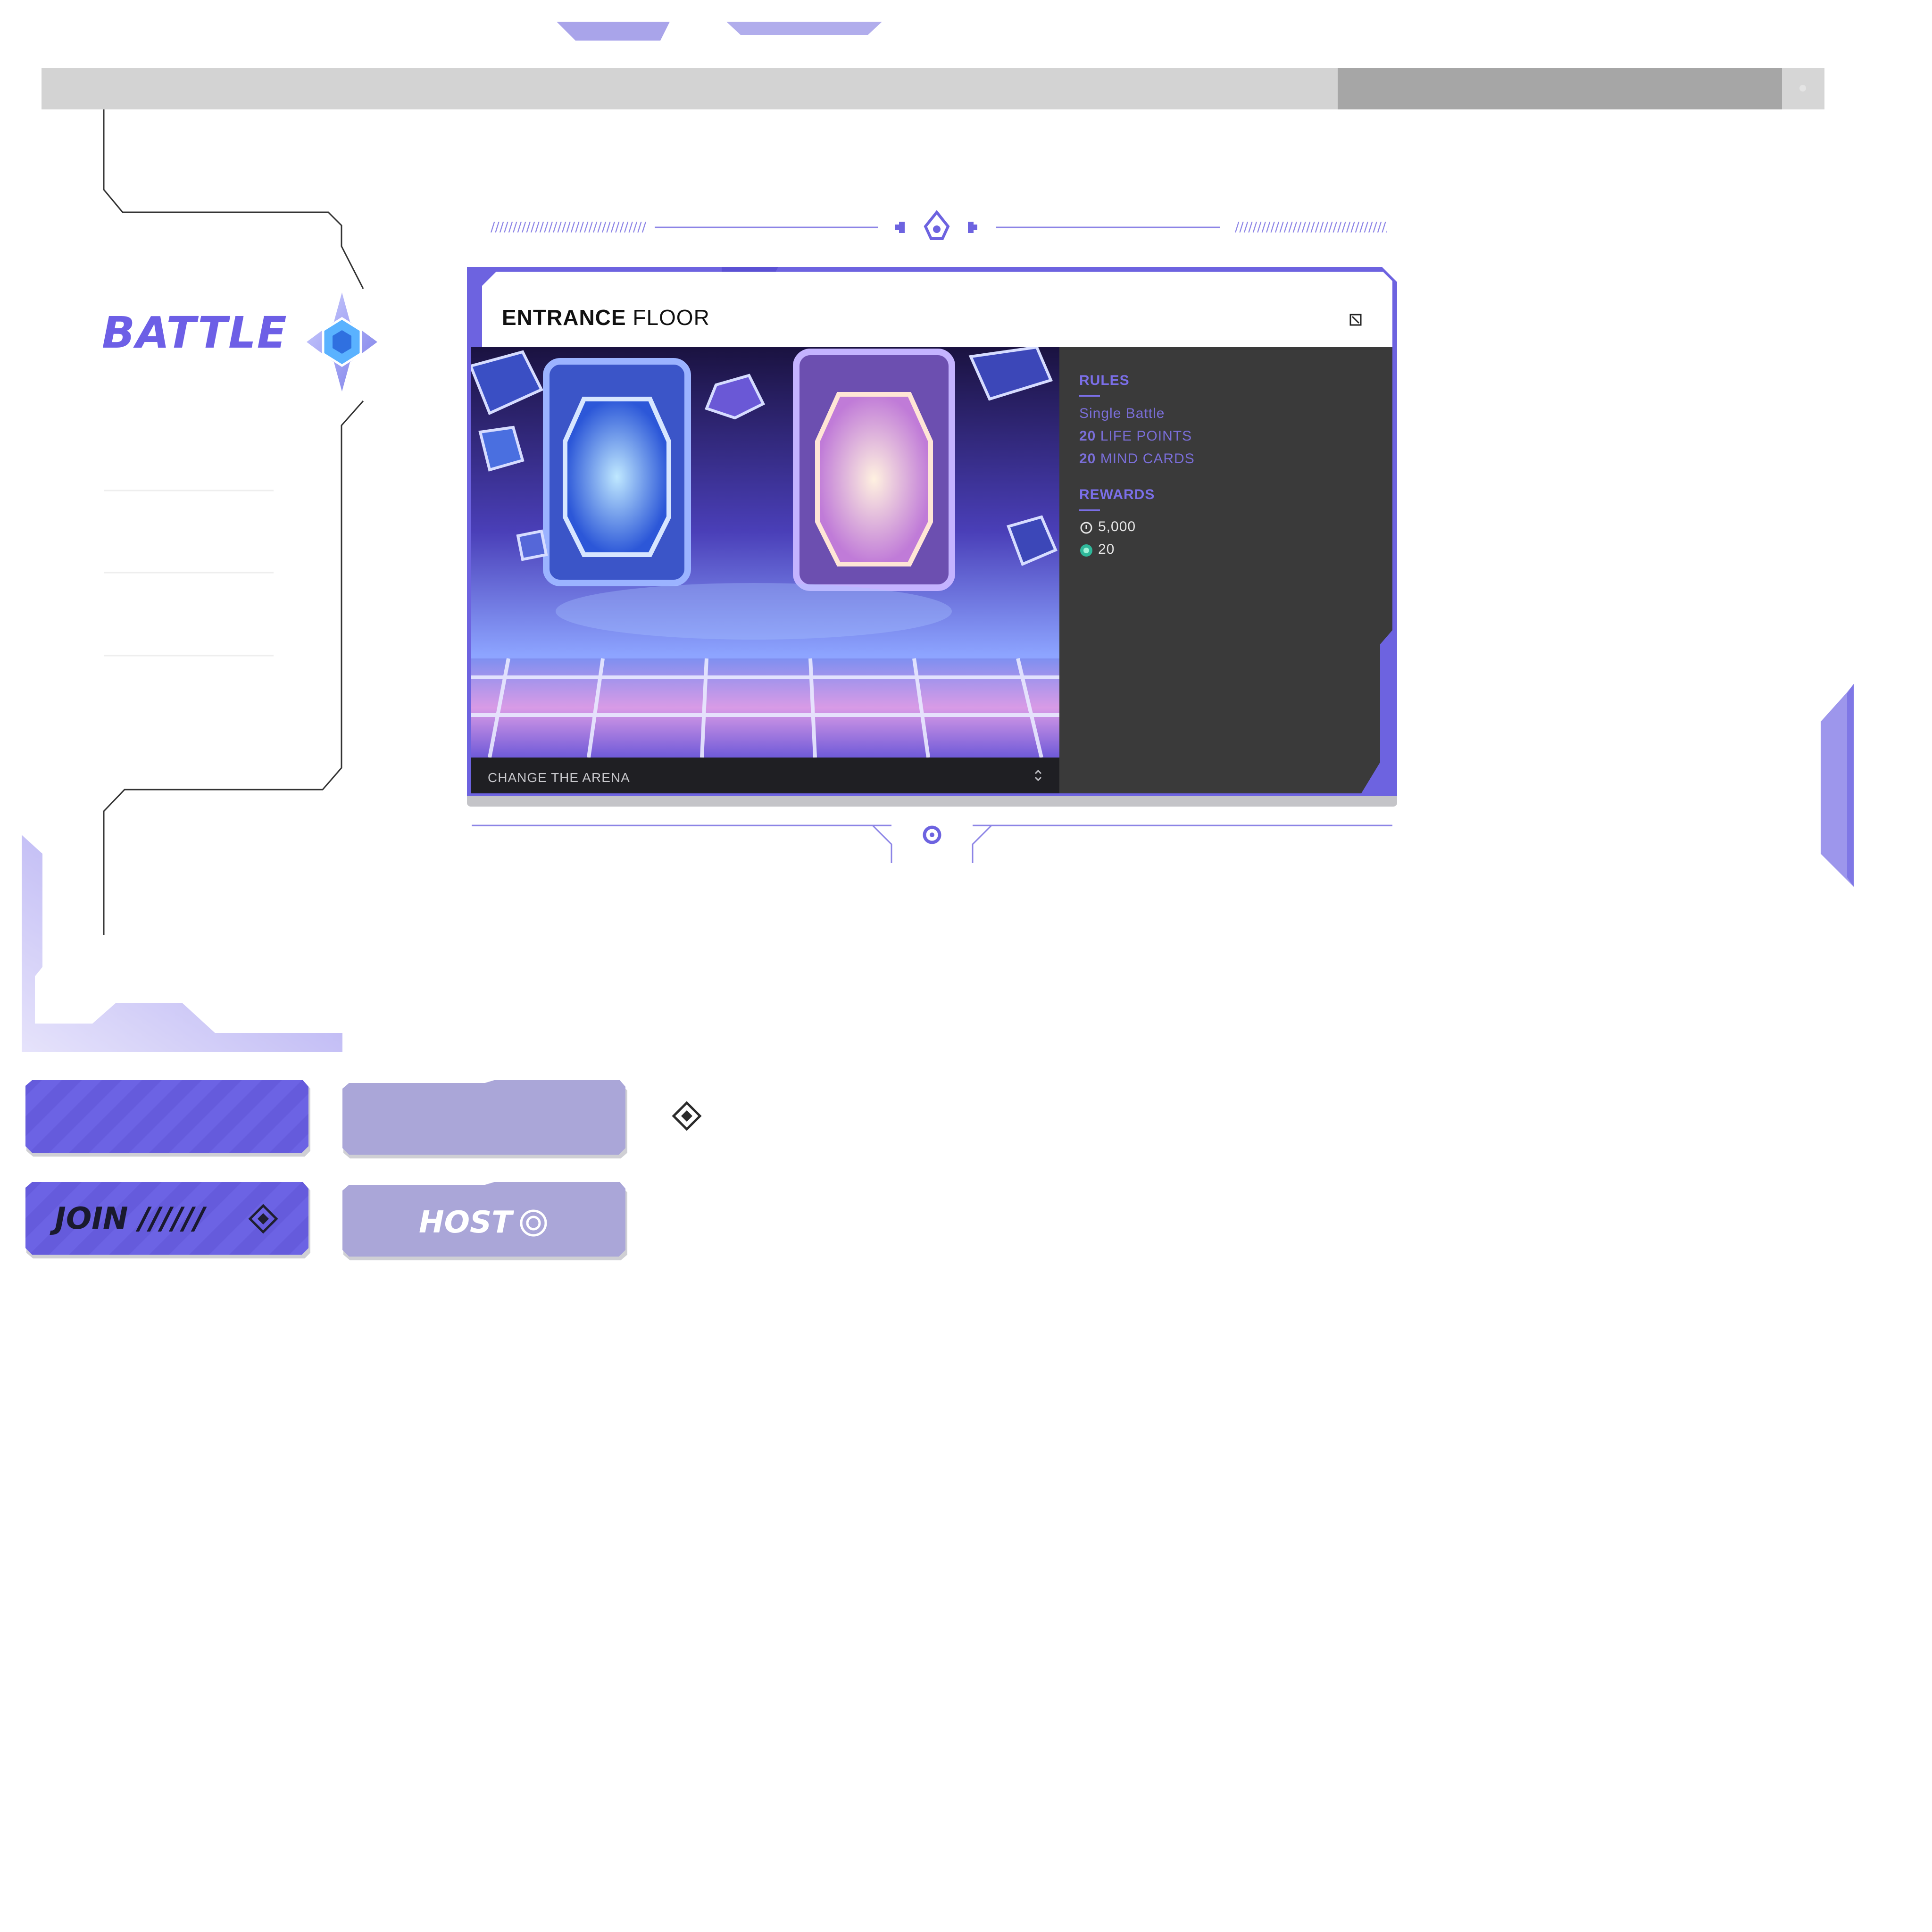 Image resolution: width=1932 pixels, height=1932 pixels. What do you see at coordinates (1104, 380) in the screenshot?
I see `rules-heading: RULES` at bounding box center [1104, 380].